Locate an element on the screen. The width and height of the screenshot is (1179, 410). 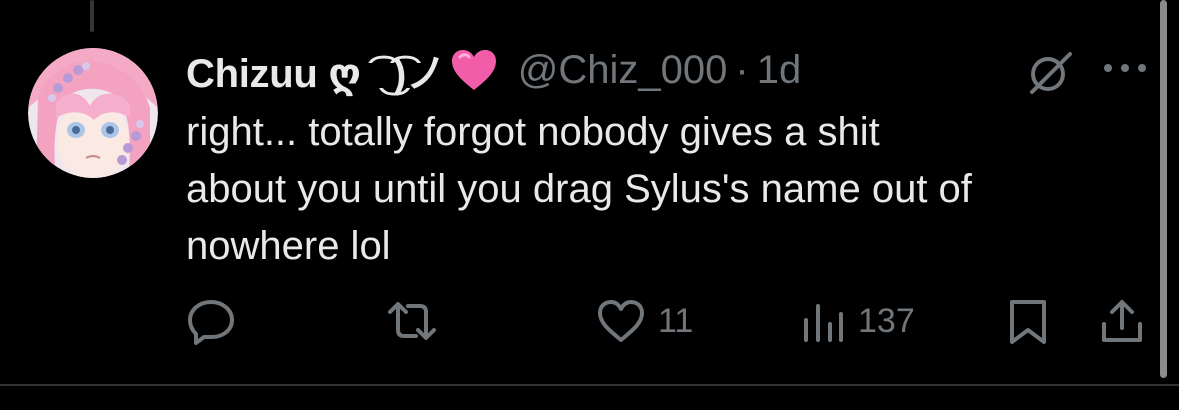
heart-icon is located at coordinates (621, 321).